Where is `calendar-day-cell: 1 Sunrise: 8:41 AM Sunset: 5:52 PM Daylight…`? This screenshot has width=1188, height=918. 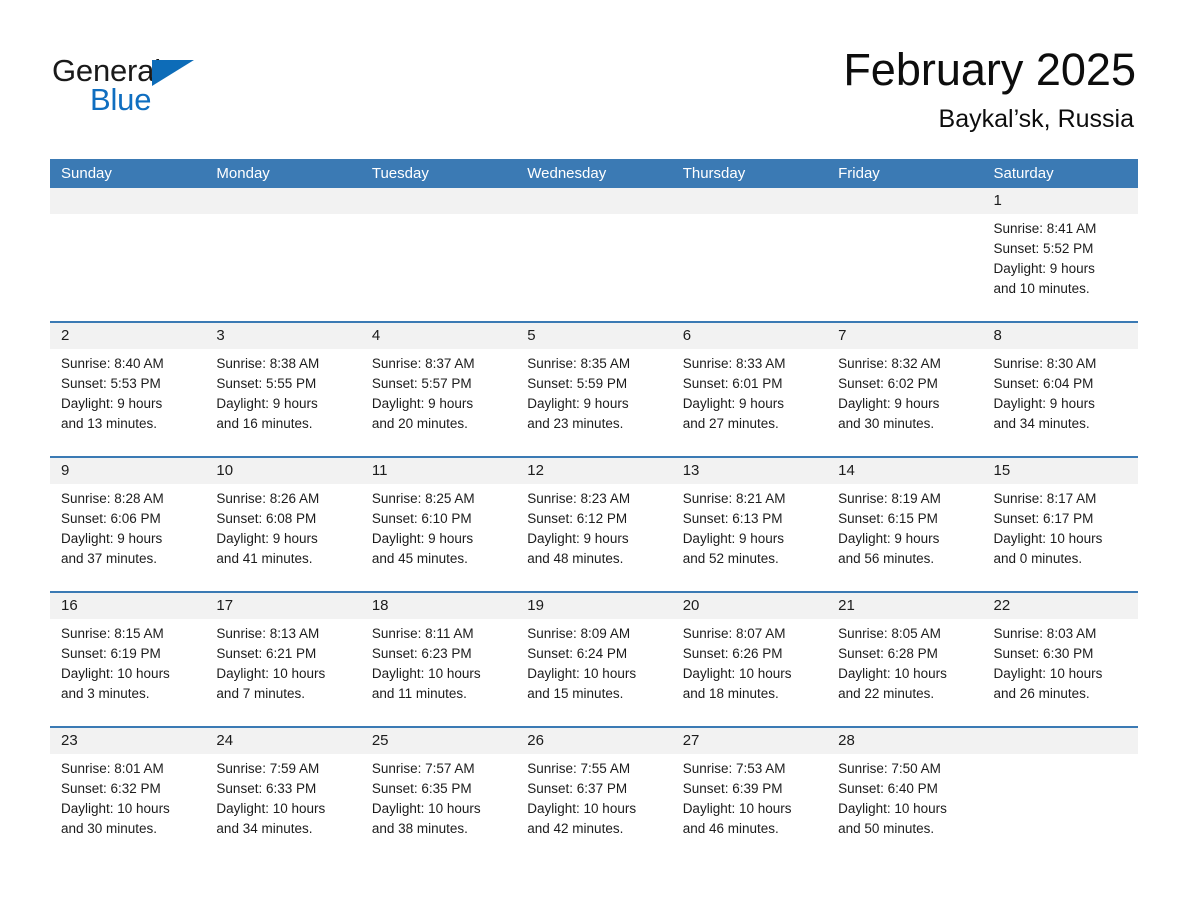 calendar-day-cell: 1 Sunrise: 8:41 AM Sunset: 5:52 PM Daylight… is located at coordinates (1060, 254).